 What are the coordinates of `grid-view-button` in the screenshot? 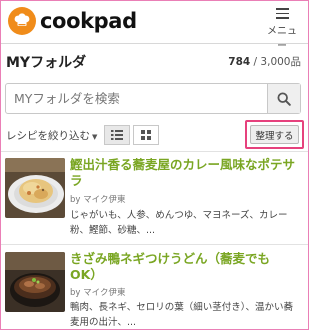 It's located at (146, 135).